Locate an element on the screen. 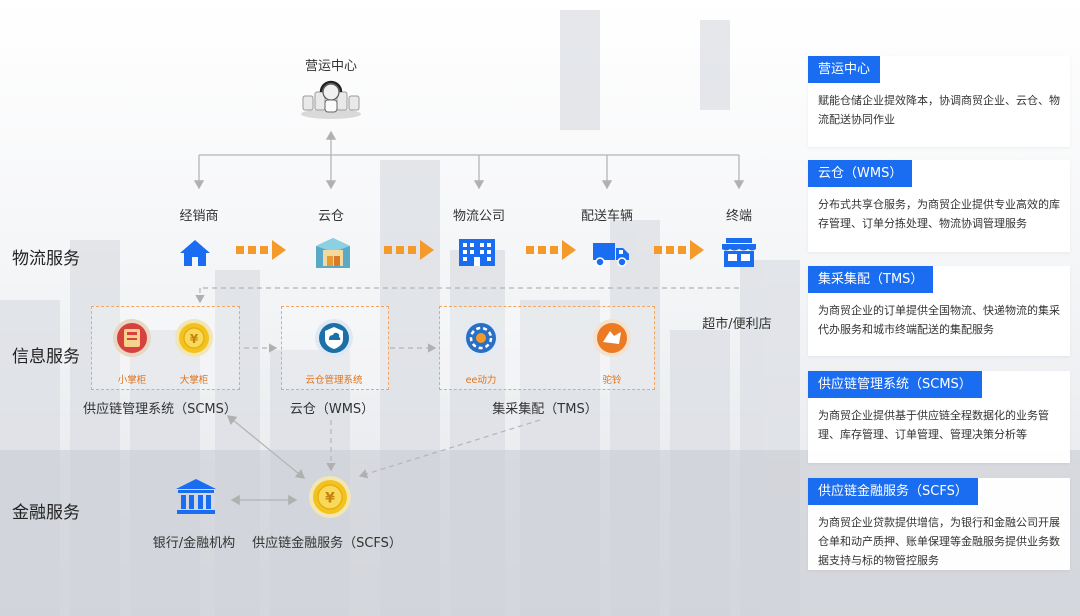 The image size is (1080, 616). node-label-terminal: 终端 is located at coordinates (739, 216).